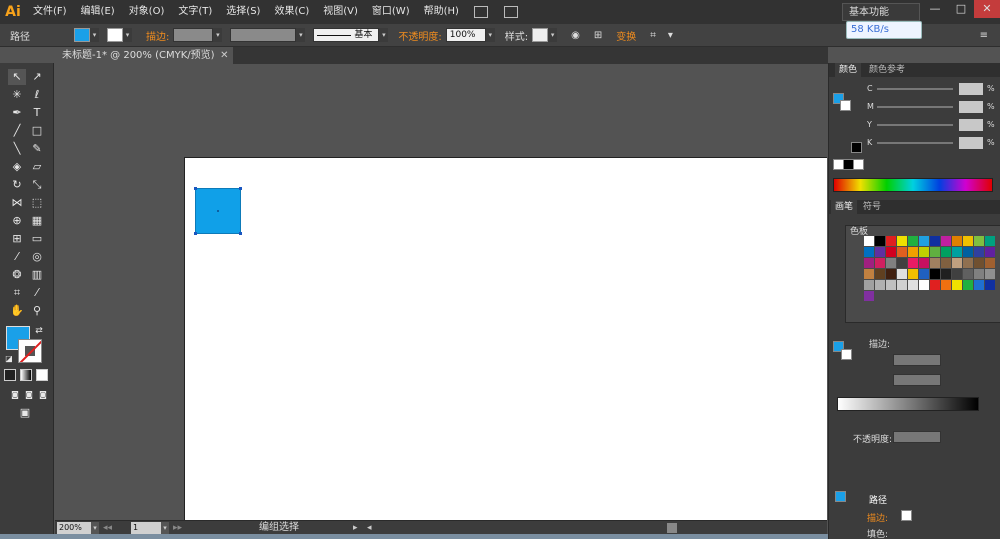 This screenshot has height=539, width=1000. What do you see at coordinates (844, 207) in the screenshot?
I see `tab-brushes: 画笔` at bounding box center [844, 207].